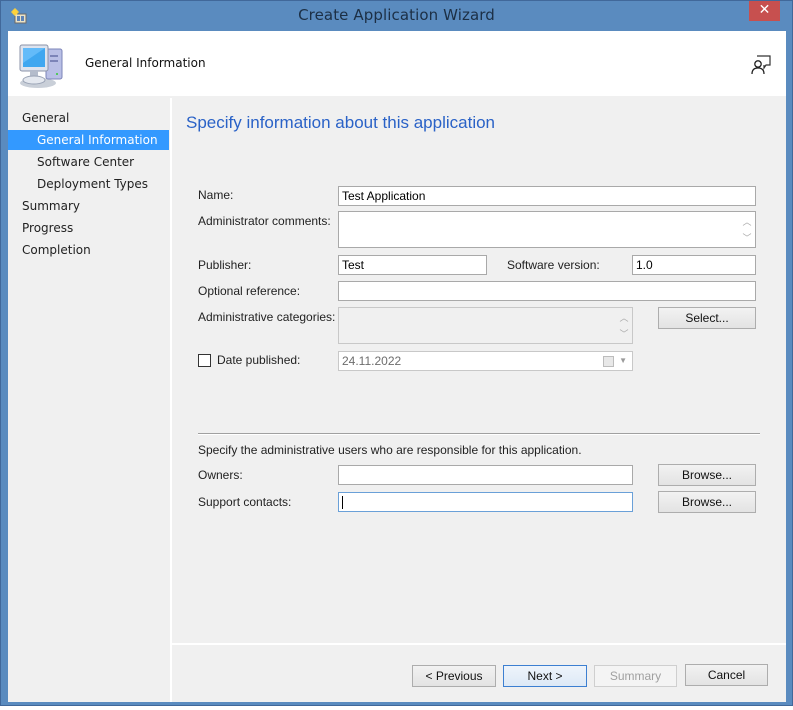 This screenshot has height=710, width=793. Describe the element at coordinates (454, 676) in the screenshot. I see `previous-button: < Previous` at that location.